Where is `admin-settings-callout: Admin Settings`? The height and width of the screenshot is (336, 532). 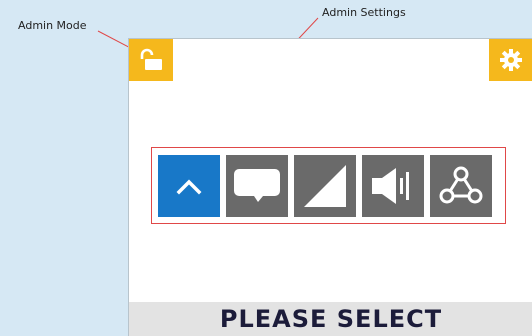 admin-settings-callout: Admin Settings is located at coordinates (364, 12).